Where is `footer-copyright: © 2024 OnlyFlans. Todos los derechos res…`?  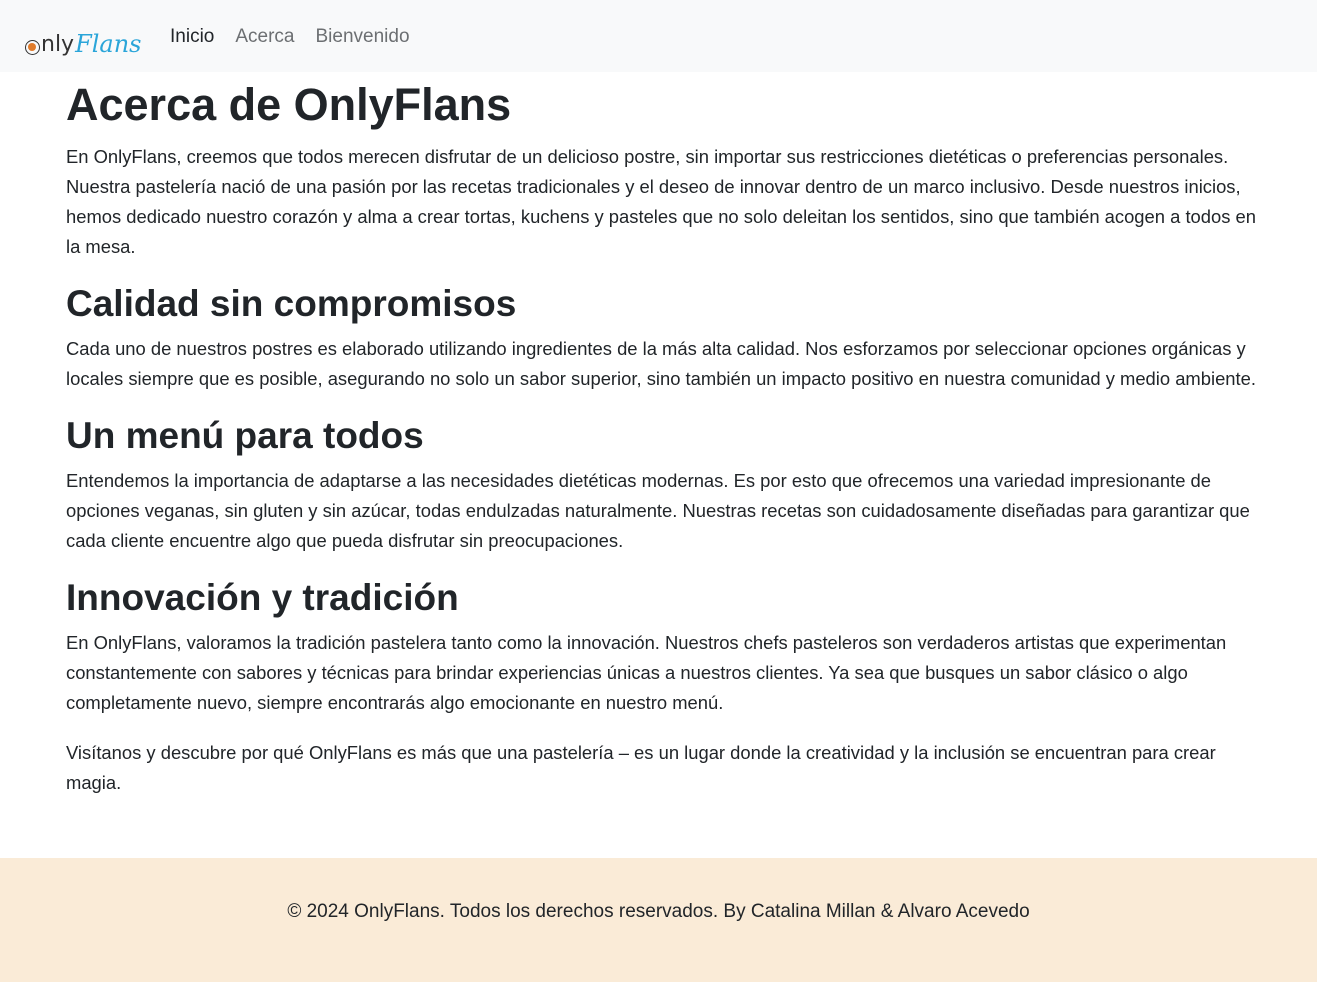
footer-copyright: © 2024 OnlyFlans. Todos los derechos res… is located at coordinates (658, 911).